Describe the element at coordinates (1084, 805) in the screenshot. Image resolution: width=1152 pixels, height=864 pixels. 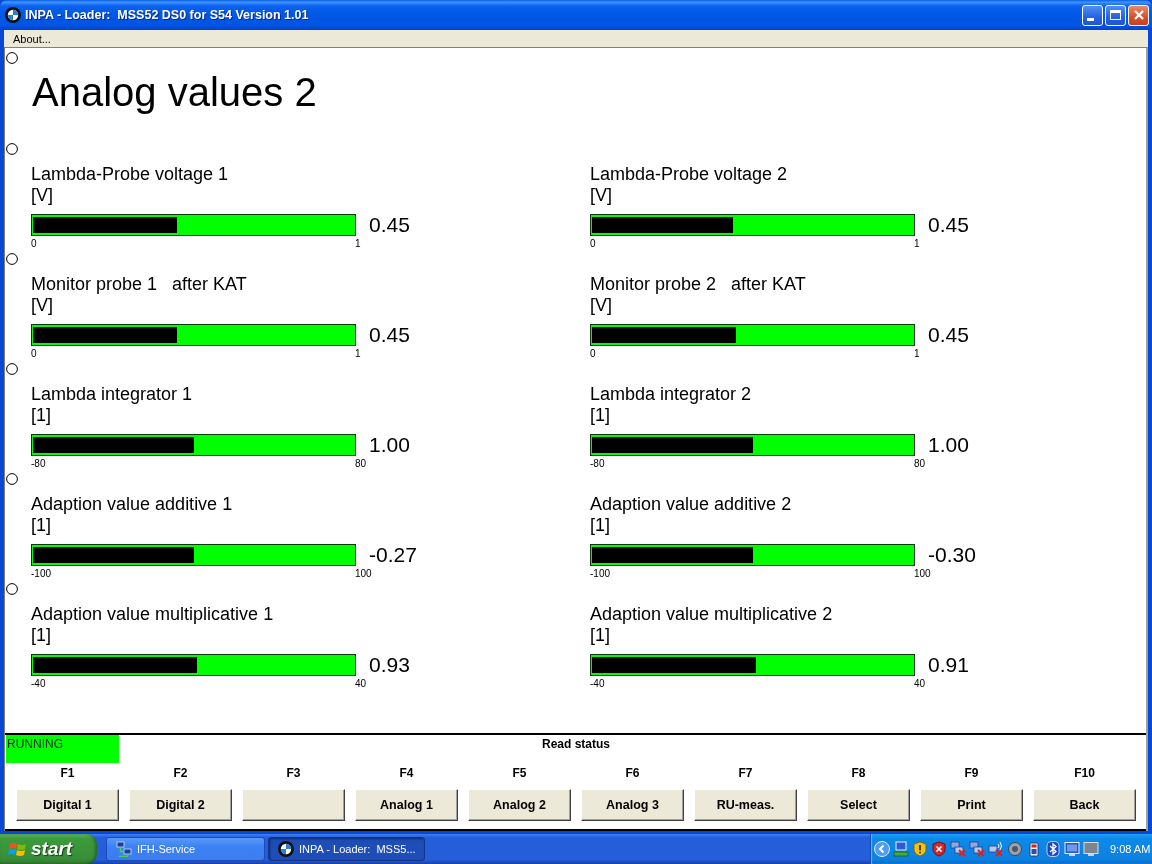
I see `function-button: Back` at that location.